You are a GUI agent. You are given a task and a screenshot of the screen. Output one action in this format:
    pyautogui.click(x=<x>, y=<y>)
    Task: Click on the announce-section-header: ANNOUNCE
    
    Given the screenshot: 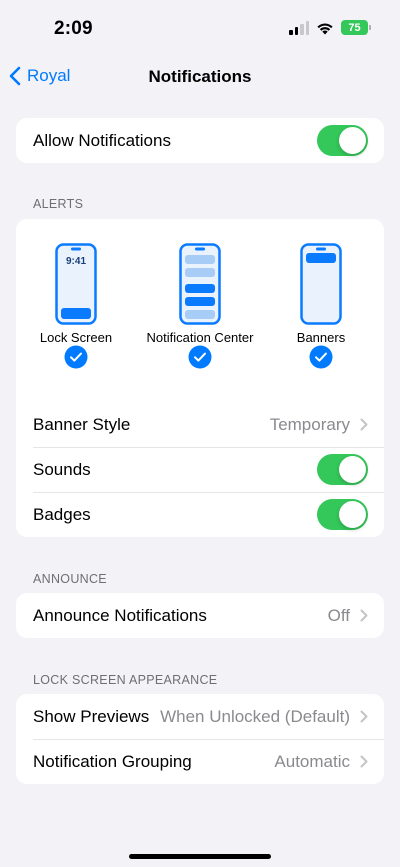 What is the action you would take?
    pyautogui.click(x=70, y=579)
    